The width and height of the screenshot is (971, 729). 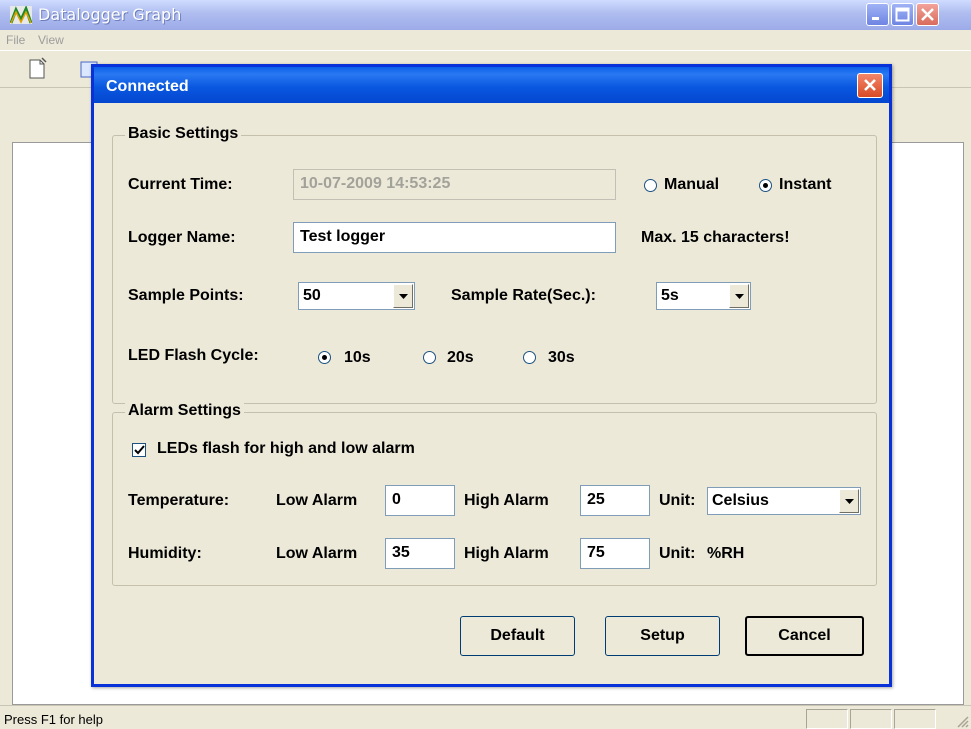 I want to click on humidity-unit-value: %RH, so click(x=726, y=553).